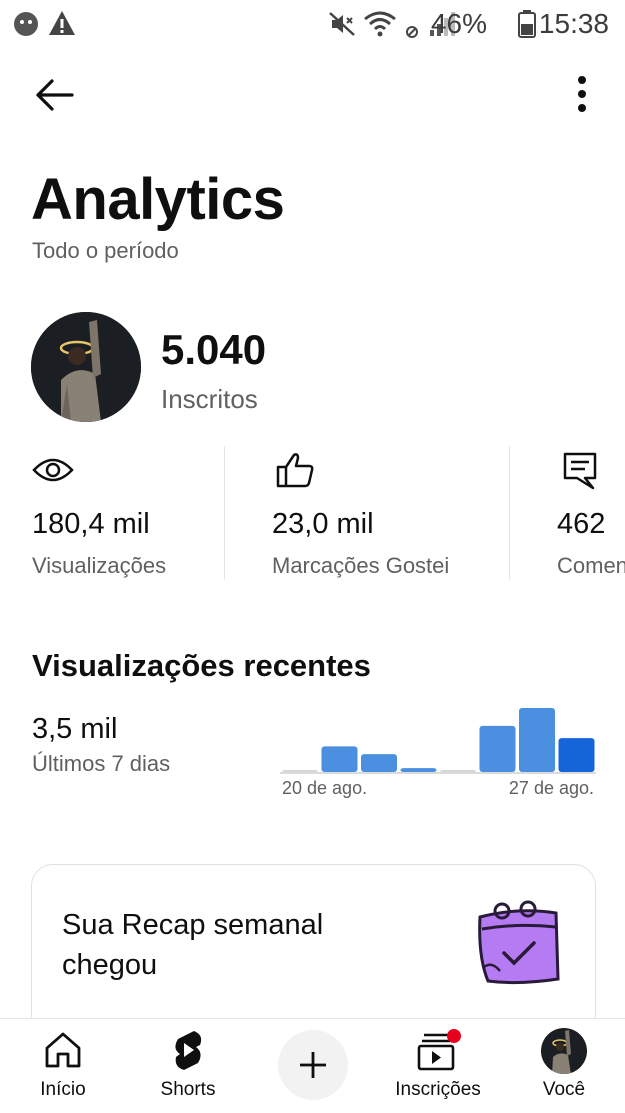 The image size is (625, 1113). I want to click on stat-comments: 462 Comentários, so click(591, 513).